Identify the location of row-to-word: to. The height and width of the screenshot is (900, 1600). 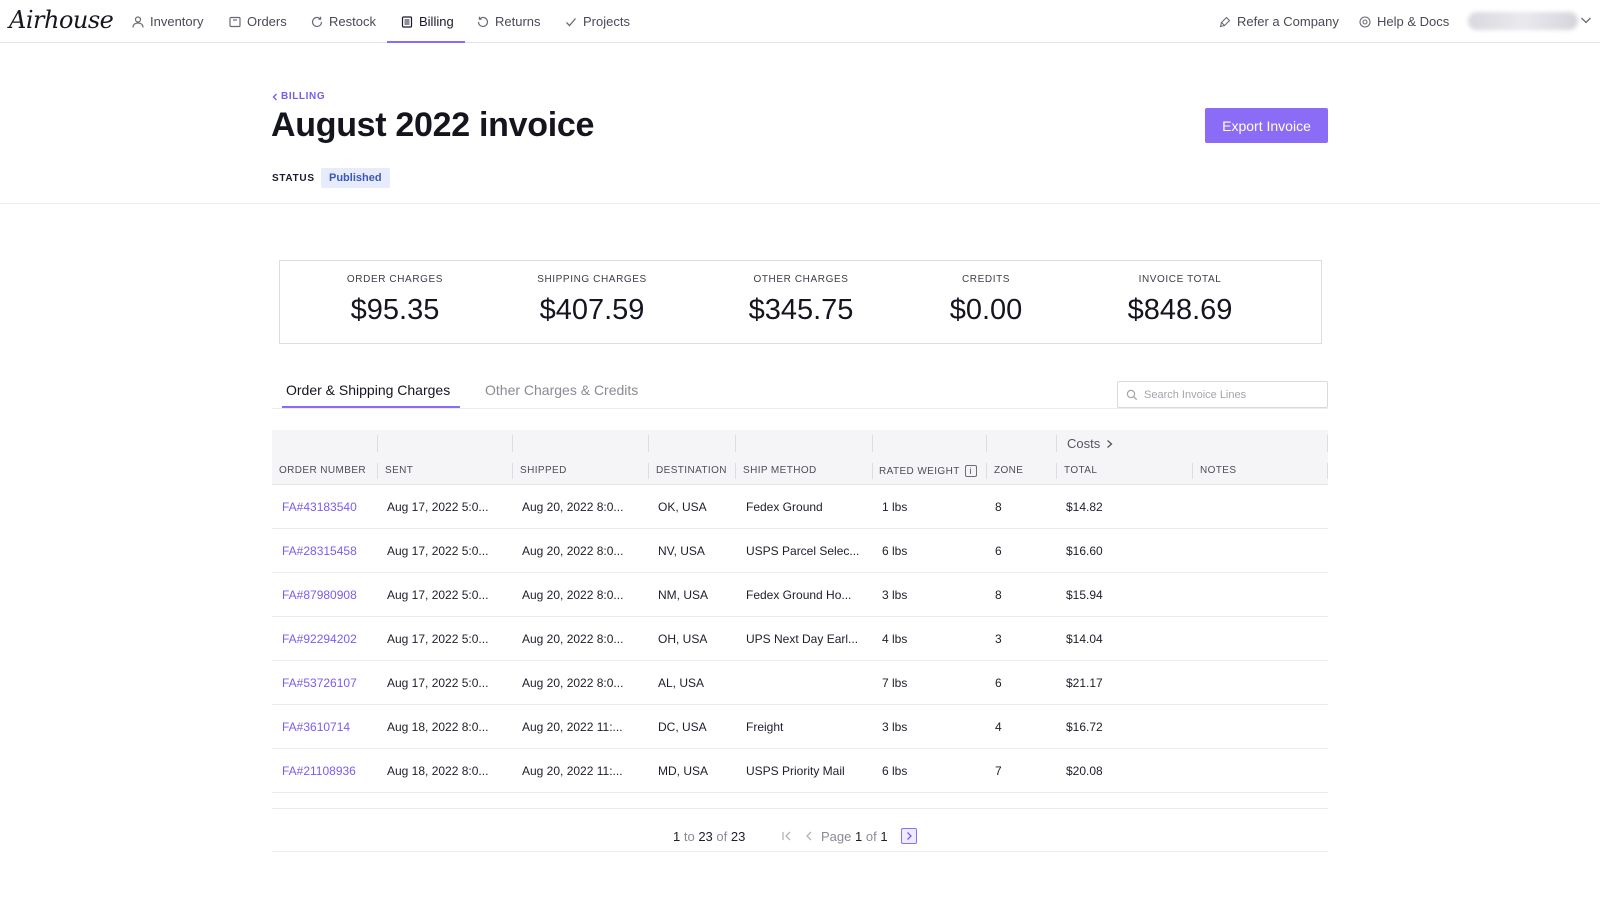
(689, 836).